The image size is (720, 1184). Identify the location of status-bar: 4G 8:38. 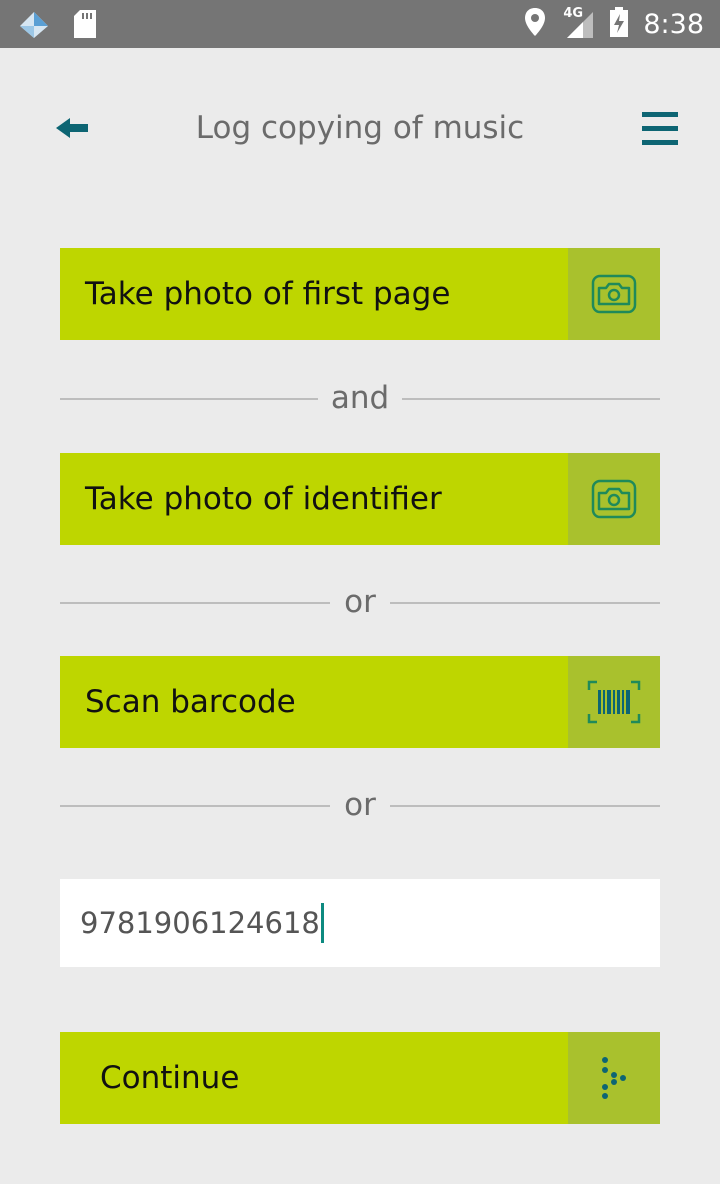
(360, 24).